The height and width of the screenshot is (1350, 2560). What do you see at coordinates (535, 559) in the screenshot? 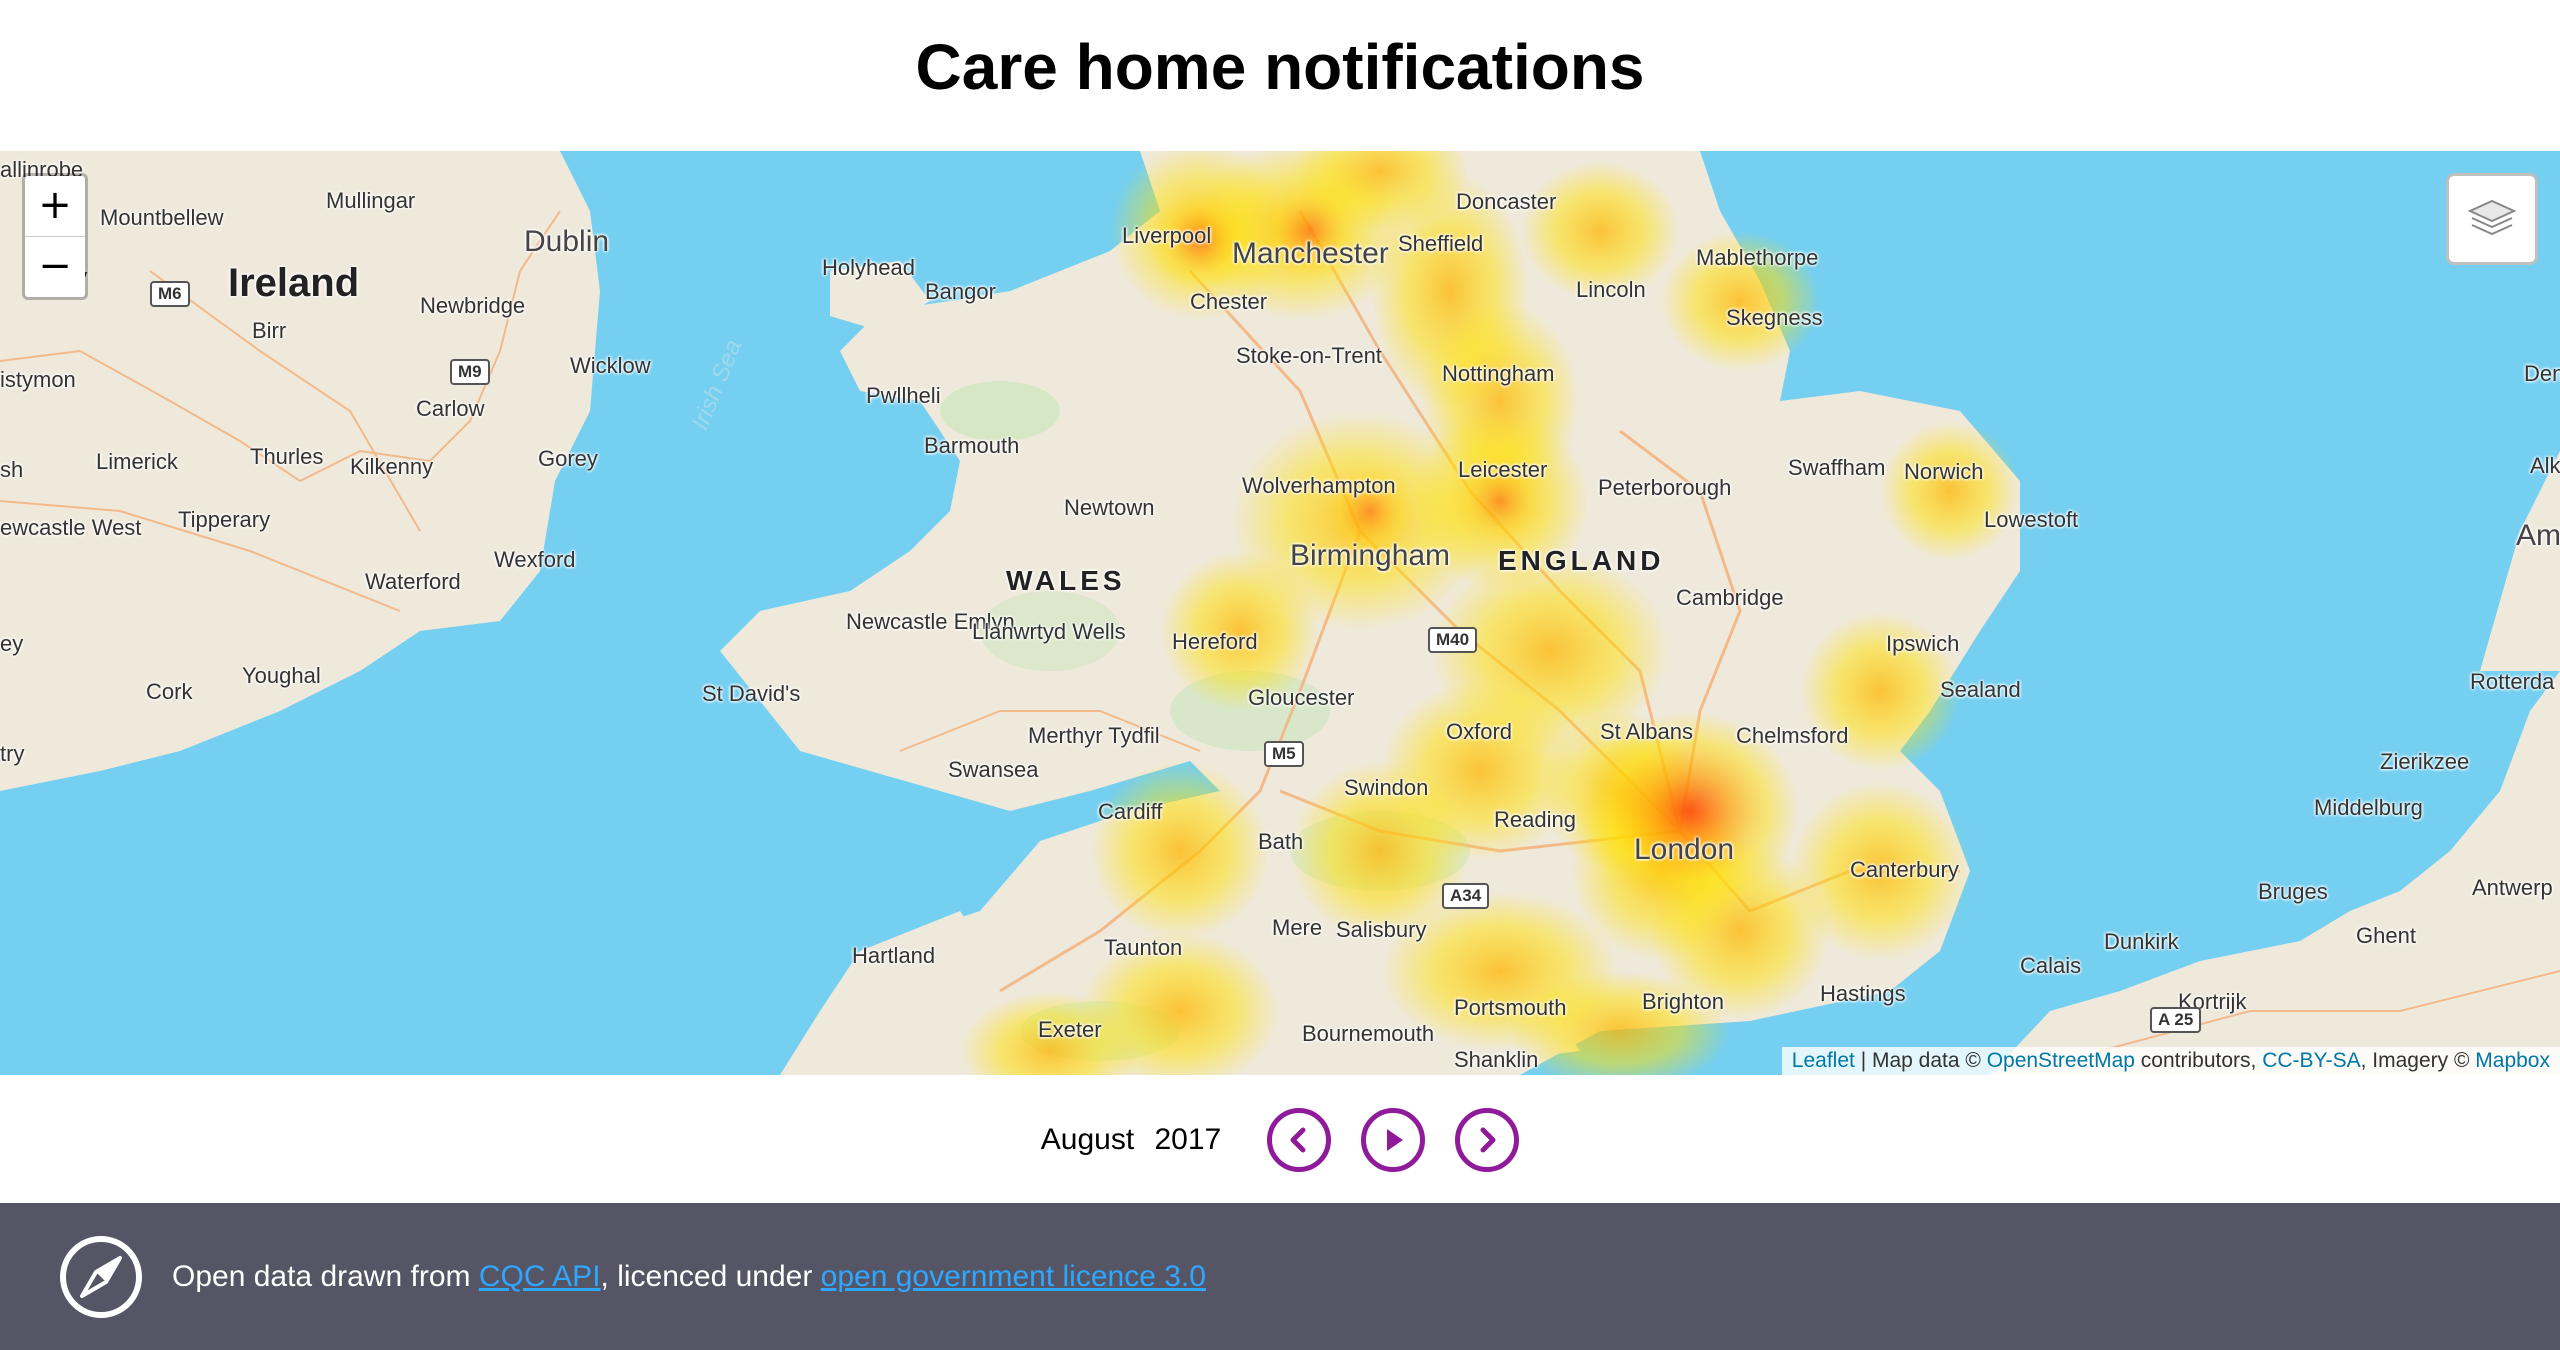
I see `map-label: Wexford` at bounding box center [535, 559].